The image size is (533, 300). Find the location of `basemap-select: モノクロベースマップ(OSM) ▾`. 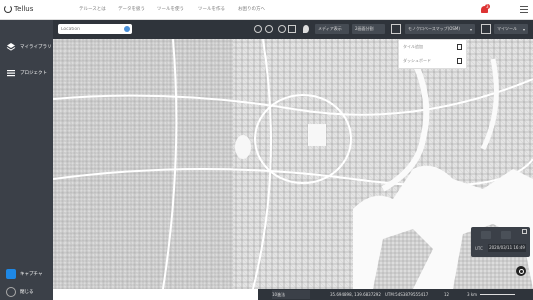

basemap-select: モノクロベースマップ(OSM) ▾ is located at coordinates (440, 29).